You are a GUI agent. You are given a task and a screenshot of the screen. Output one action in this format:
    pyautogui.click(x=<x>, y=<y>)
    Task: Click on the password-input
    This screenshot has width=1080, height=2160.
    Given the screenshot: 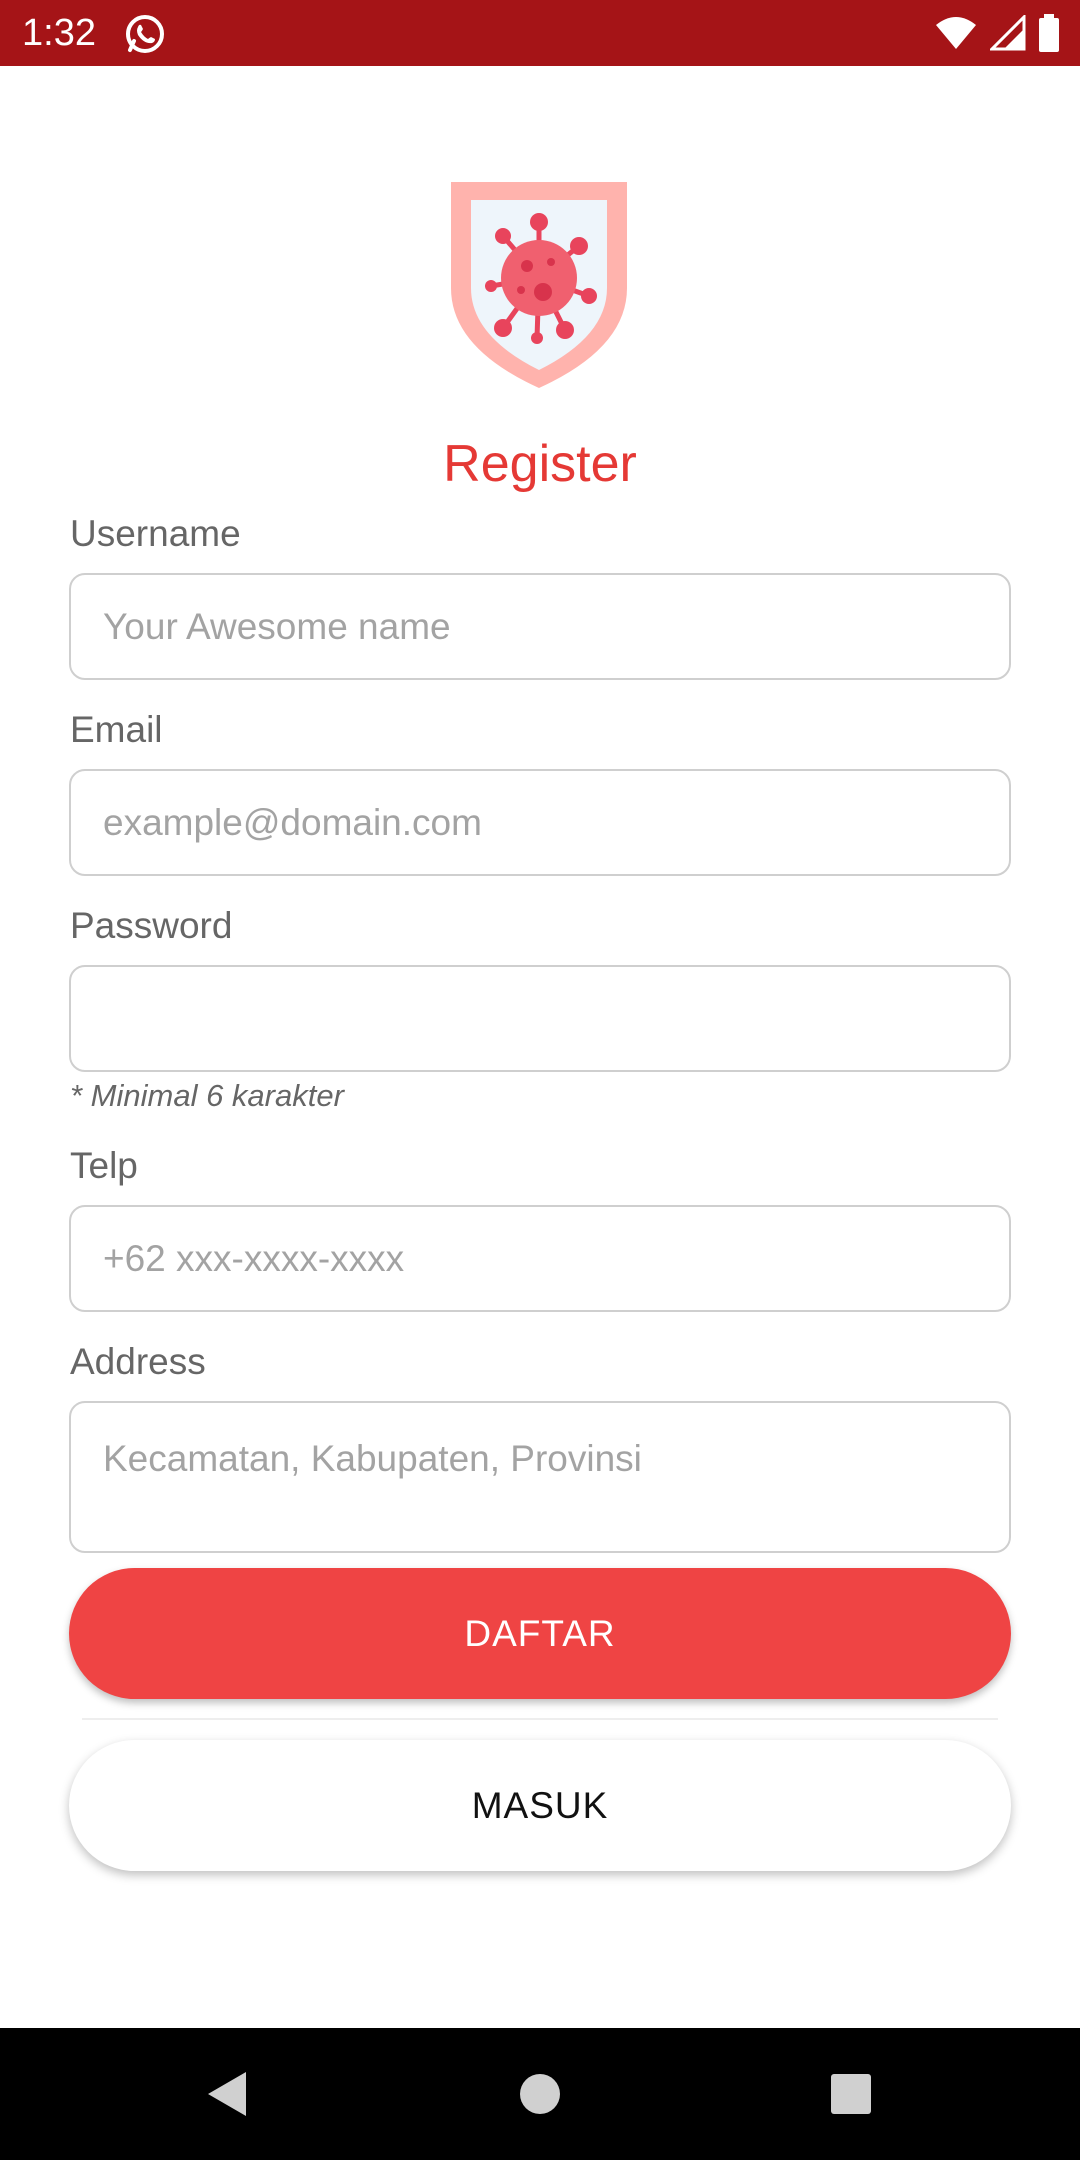 What is the action you would take?
    pyautogui.click(x=540, y=1018)
    